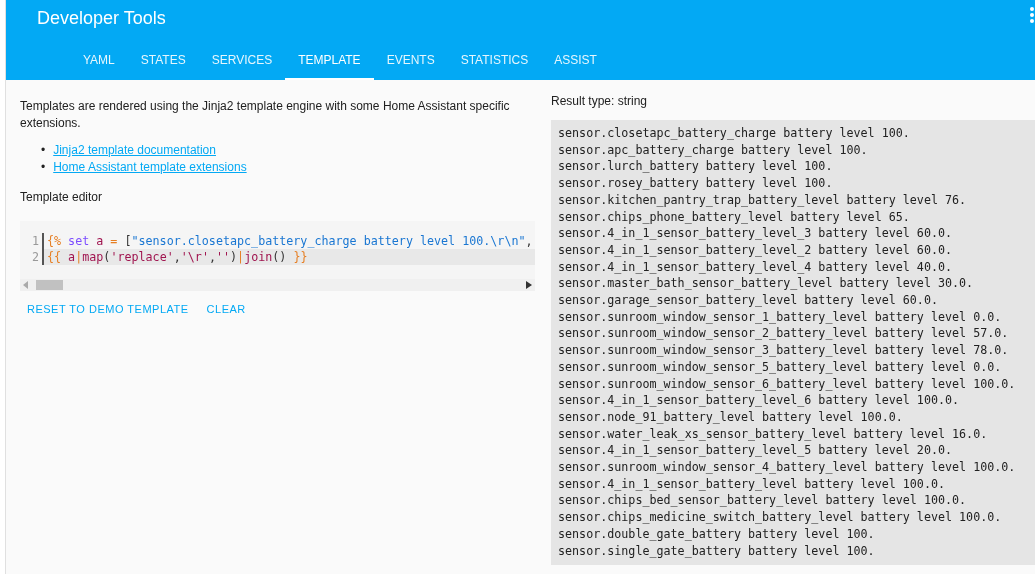 The width and height of the screenshot is (1035, 574). I want to click on result-line: sensor.chips_medicine_switch_battery_level battery level 100.0., so click(780, 517).